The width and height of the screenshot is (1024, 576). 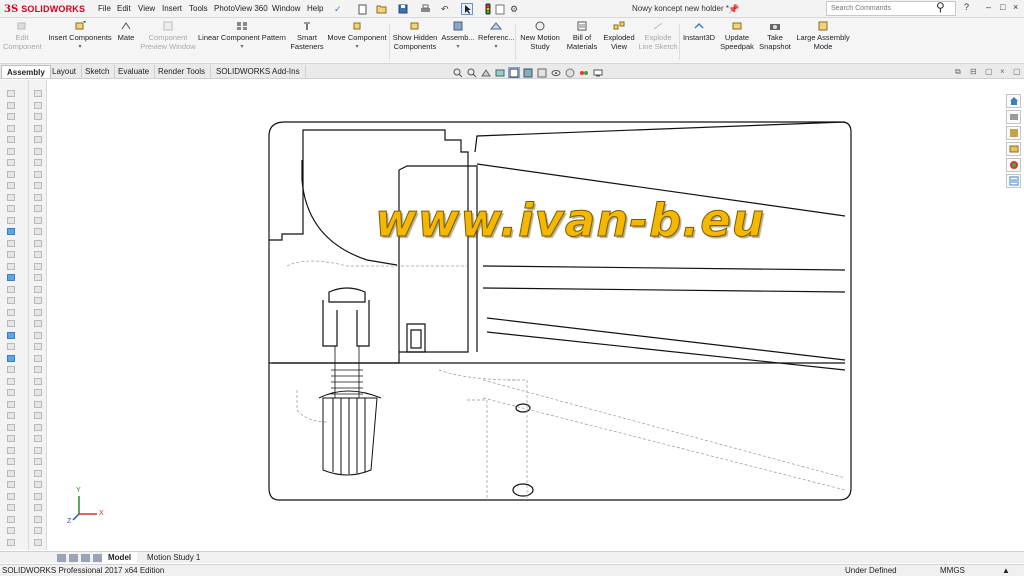 What do you see at coordinates (1006, 570) in the screenshot?
I see `status-arrow-icon: ▲` at bounding box center [1006, 570].